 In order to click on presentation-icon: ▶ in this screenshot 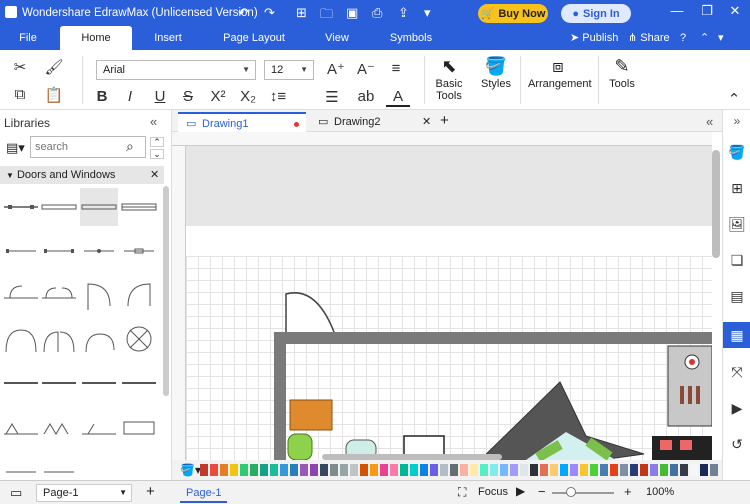, I will do `click(736, 408)`.